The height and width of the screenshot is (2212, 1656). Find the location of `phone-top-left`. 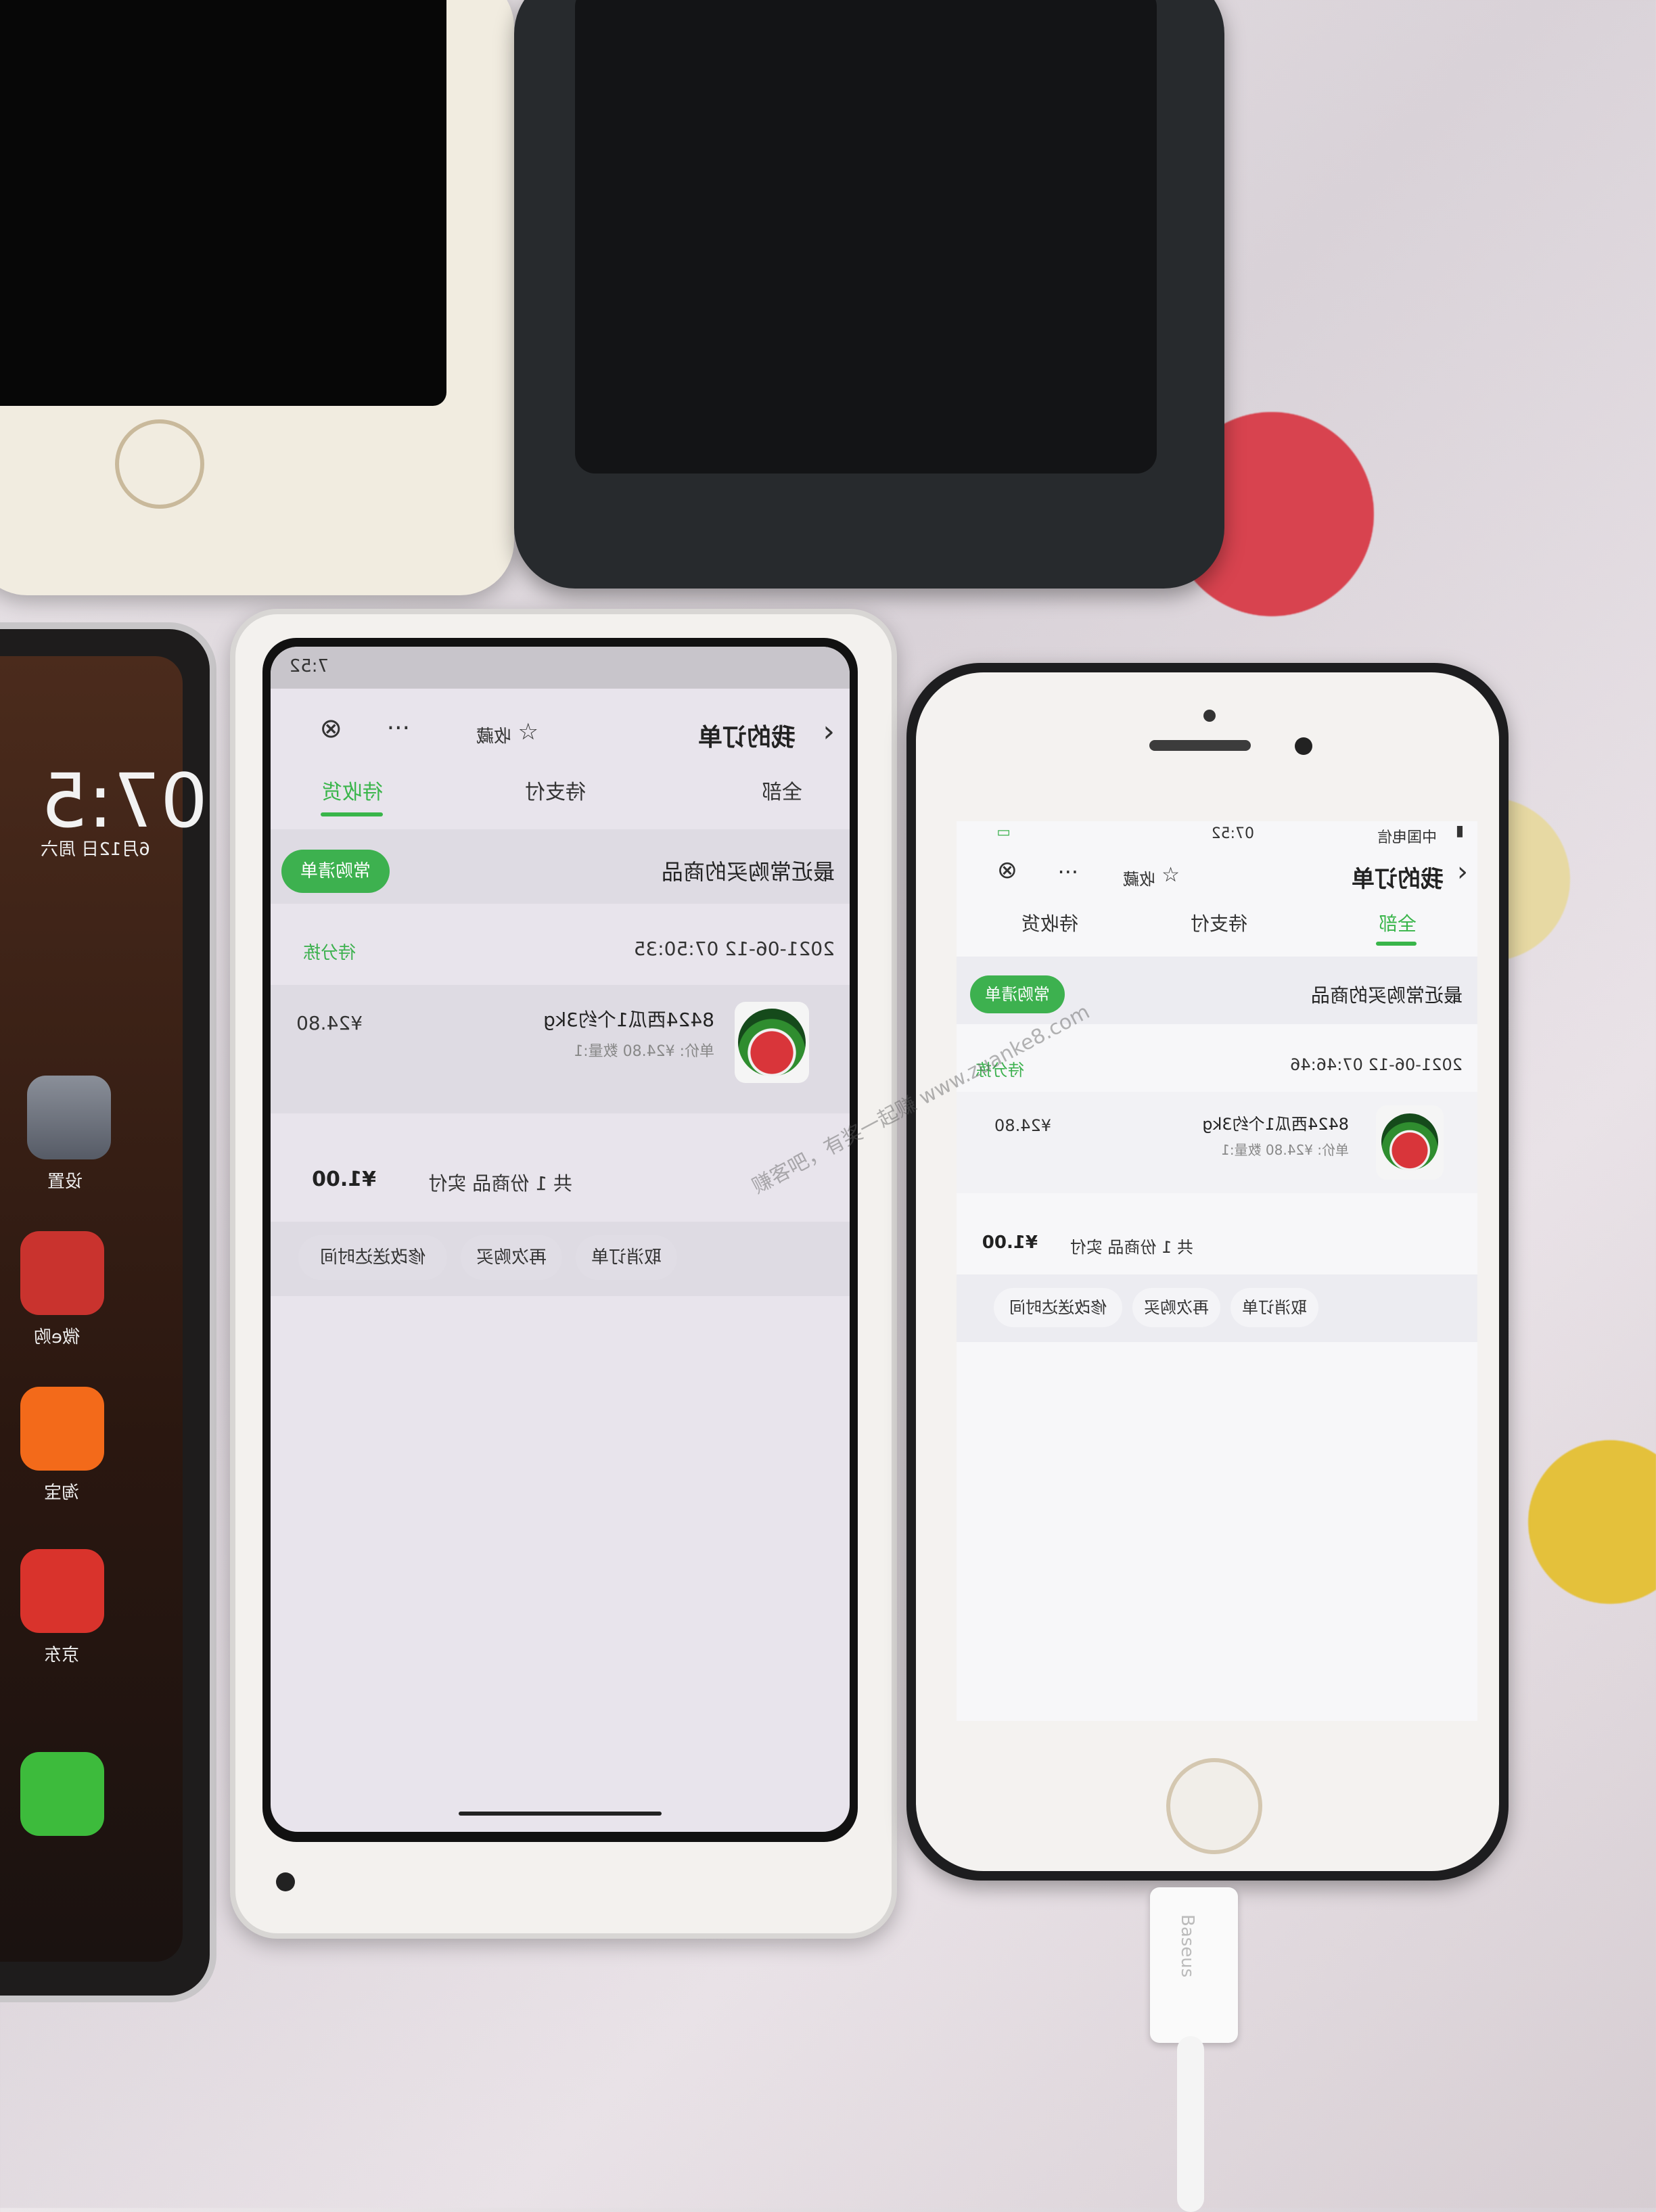

phone-top-left is located at coordinates (257, 297).